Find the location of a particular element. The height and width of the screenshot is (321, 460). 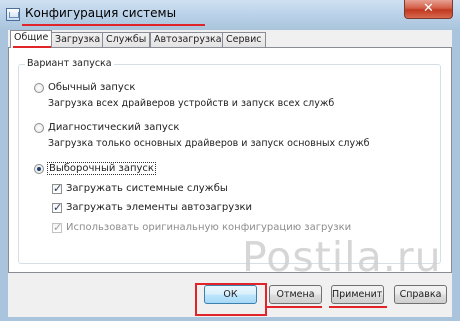

load-system-services-option: Загружать системные службы is located at coordinates (140, 188).